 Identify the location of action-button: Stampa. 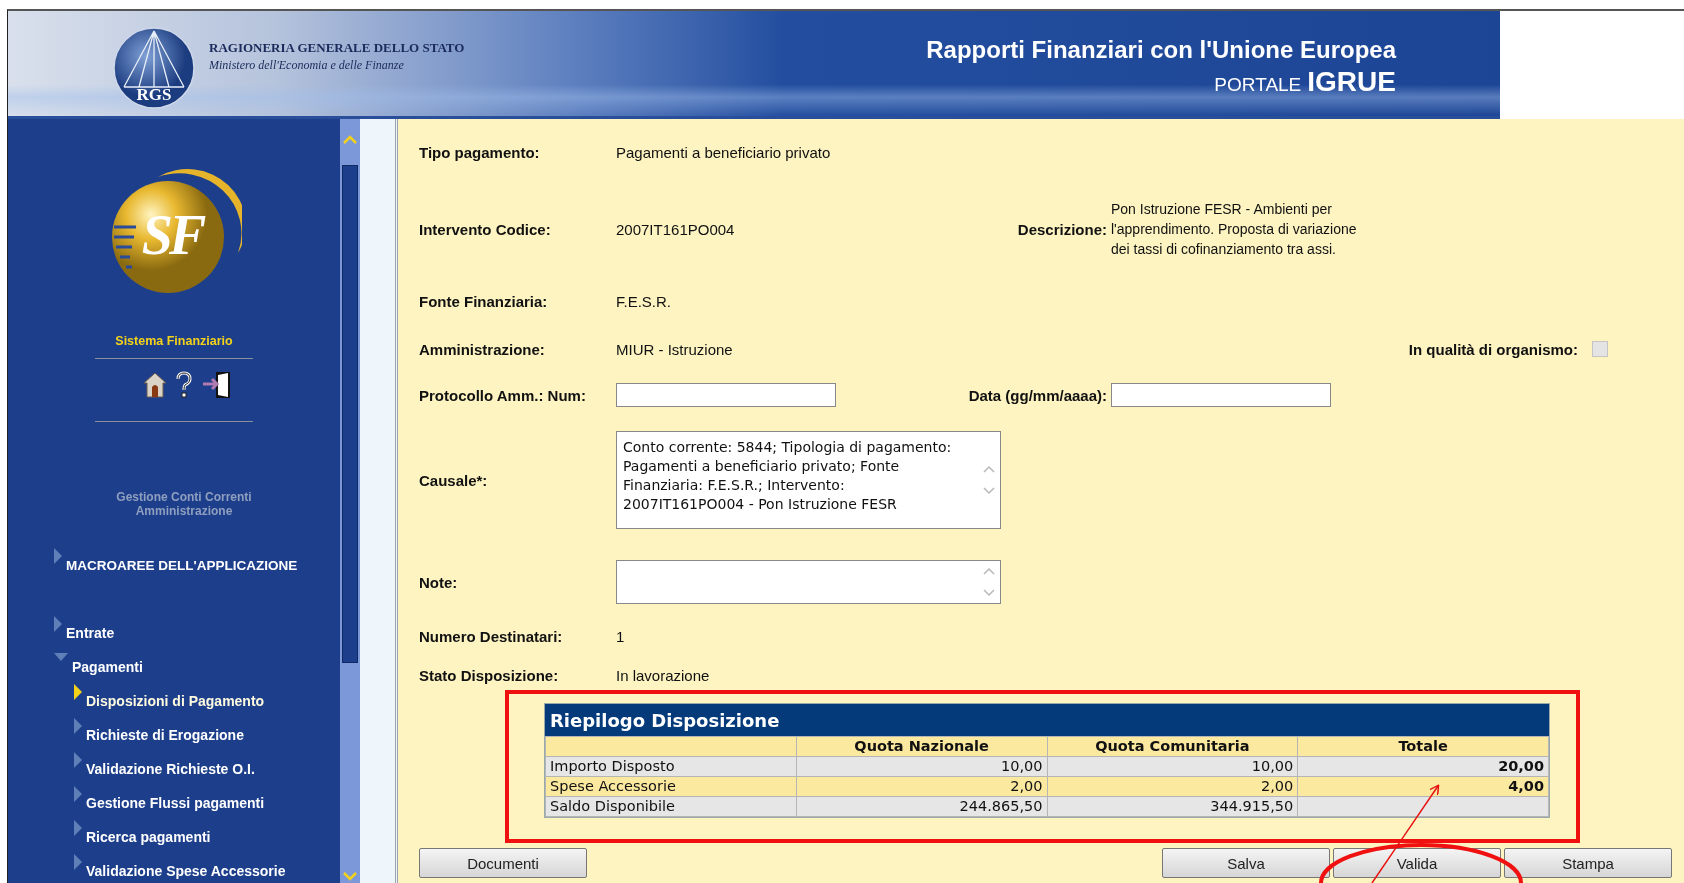
(1588, 863).